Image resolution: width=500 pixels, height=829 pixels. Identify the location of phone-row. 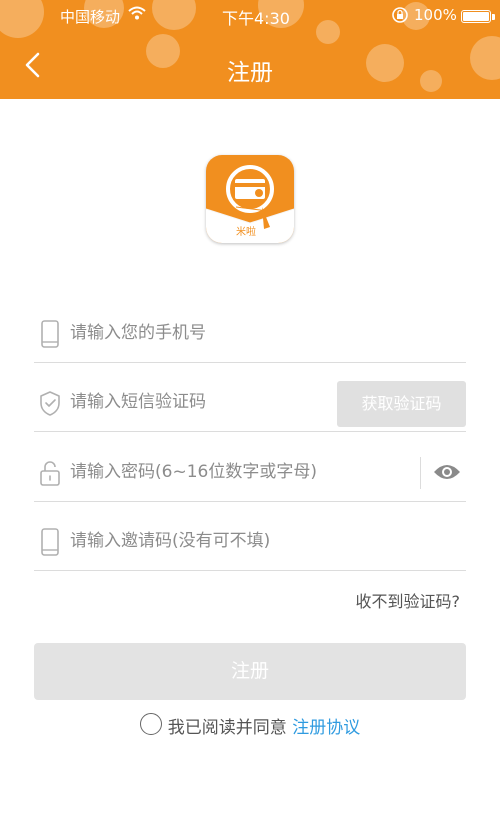
(250, 333).